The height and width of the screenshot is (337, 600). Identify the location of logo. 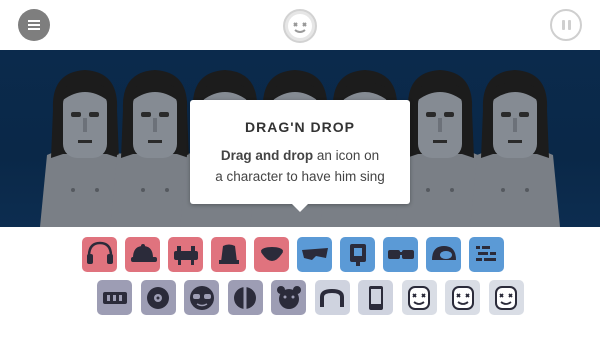
(300, 26).